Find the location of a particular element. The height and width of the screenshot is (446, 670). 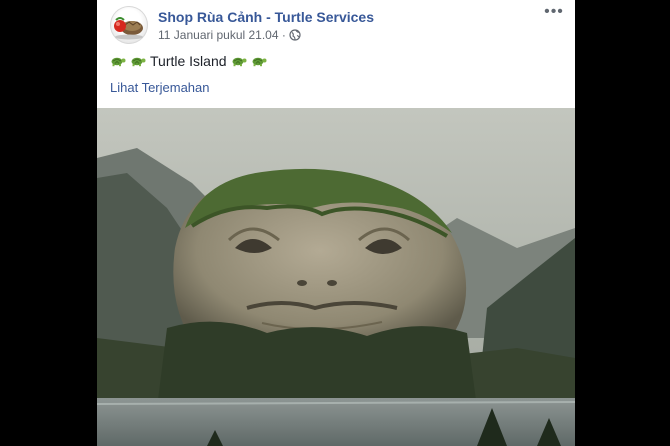

page-name-link: Shop Rùa Cảnh - Turtle Services is located at coordinates (266, 17).